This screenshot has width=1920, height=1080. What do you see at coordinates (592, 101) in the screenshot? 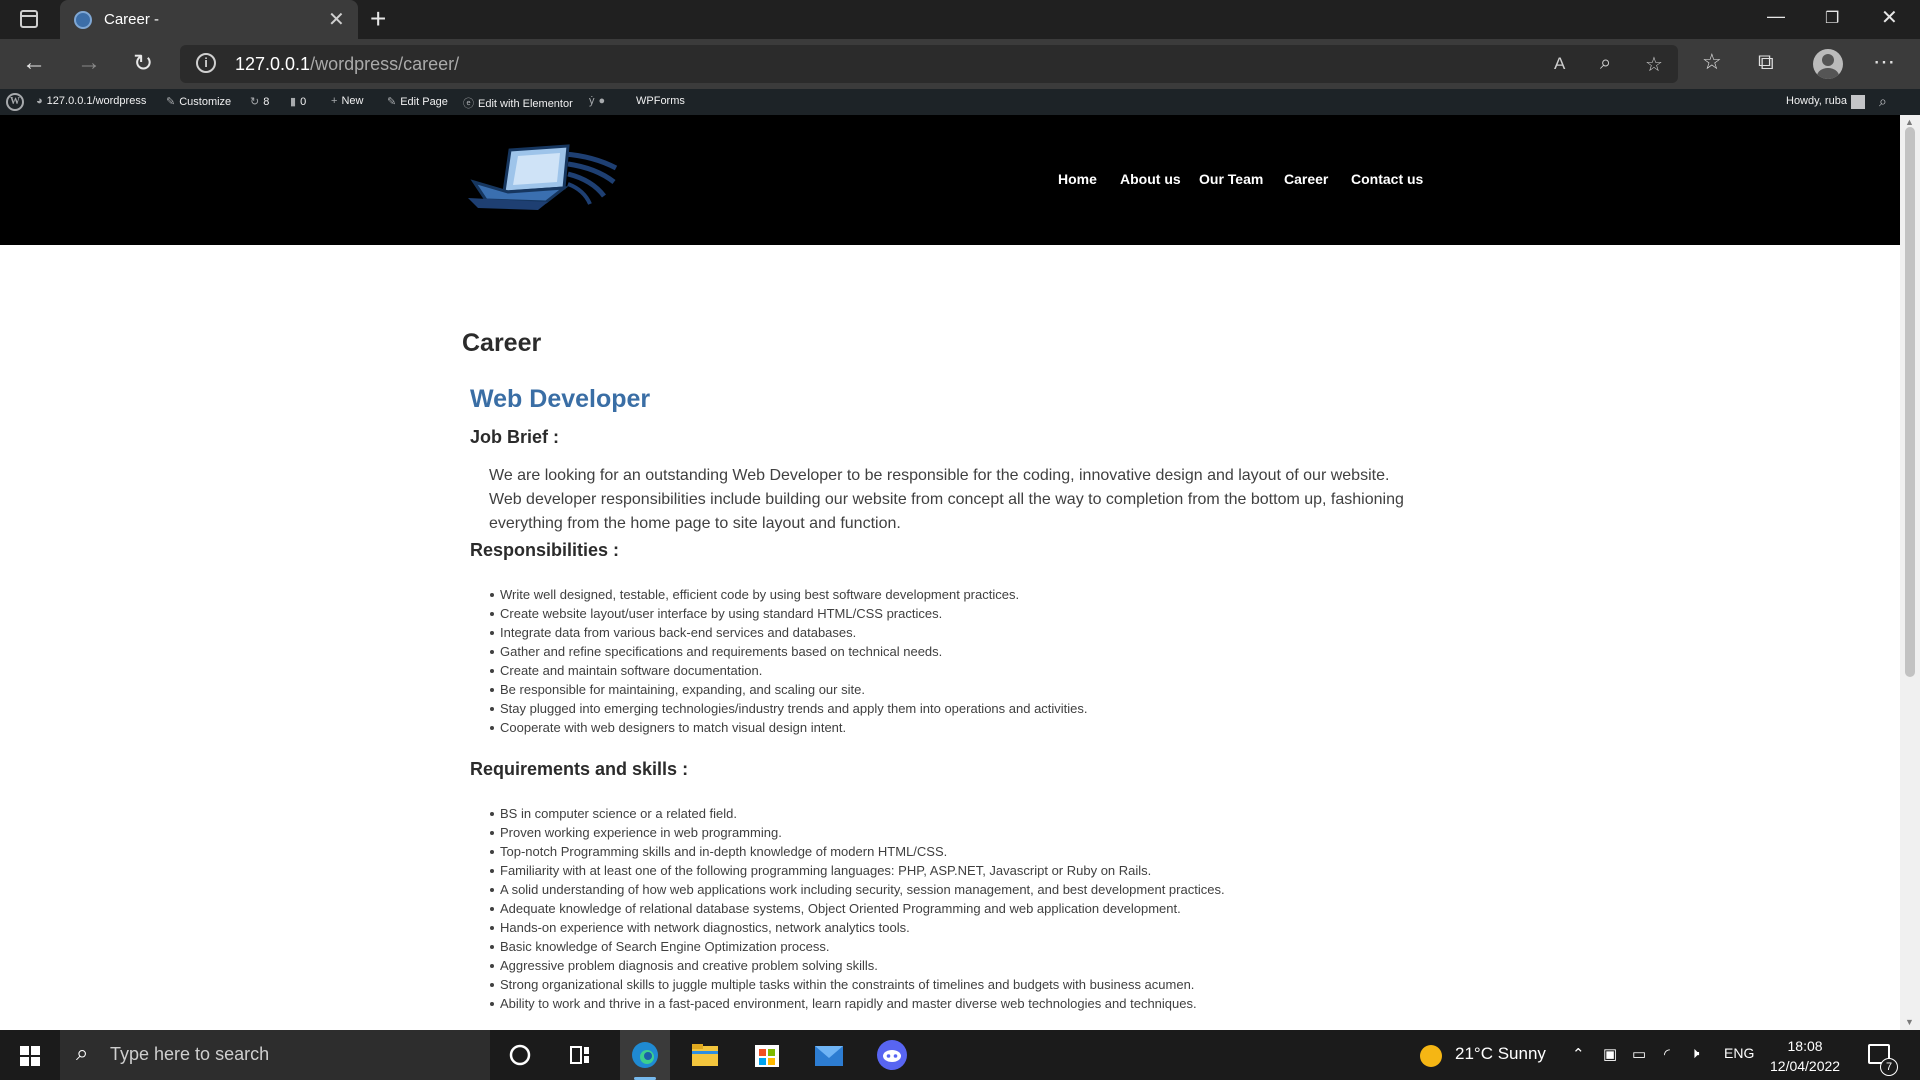
I see `yoast-icon: ẏ` at bounding box center [592, 101].